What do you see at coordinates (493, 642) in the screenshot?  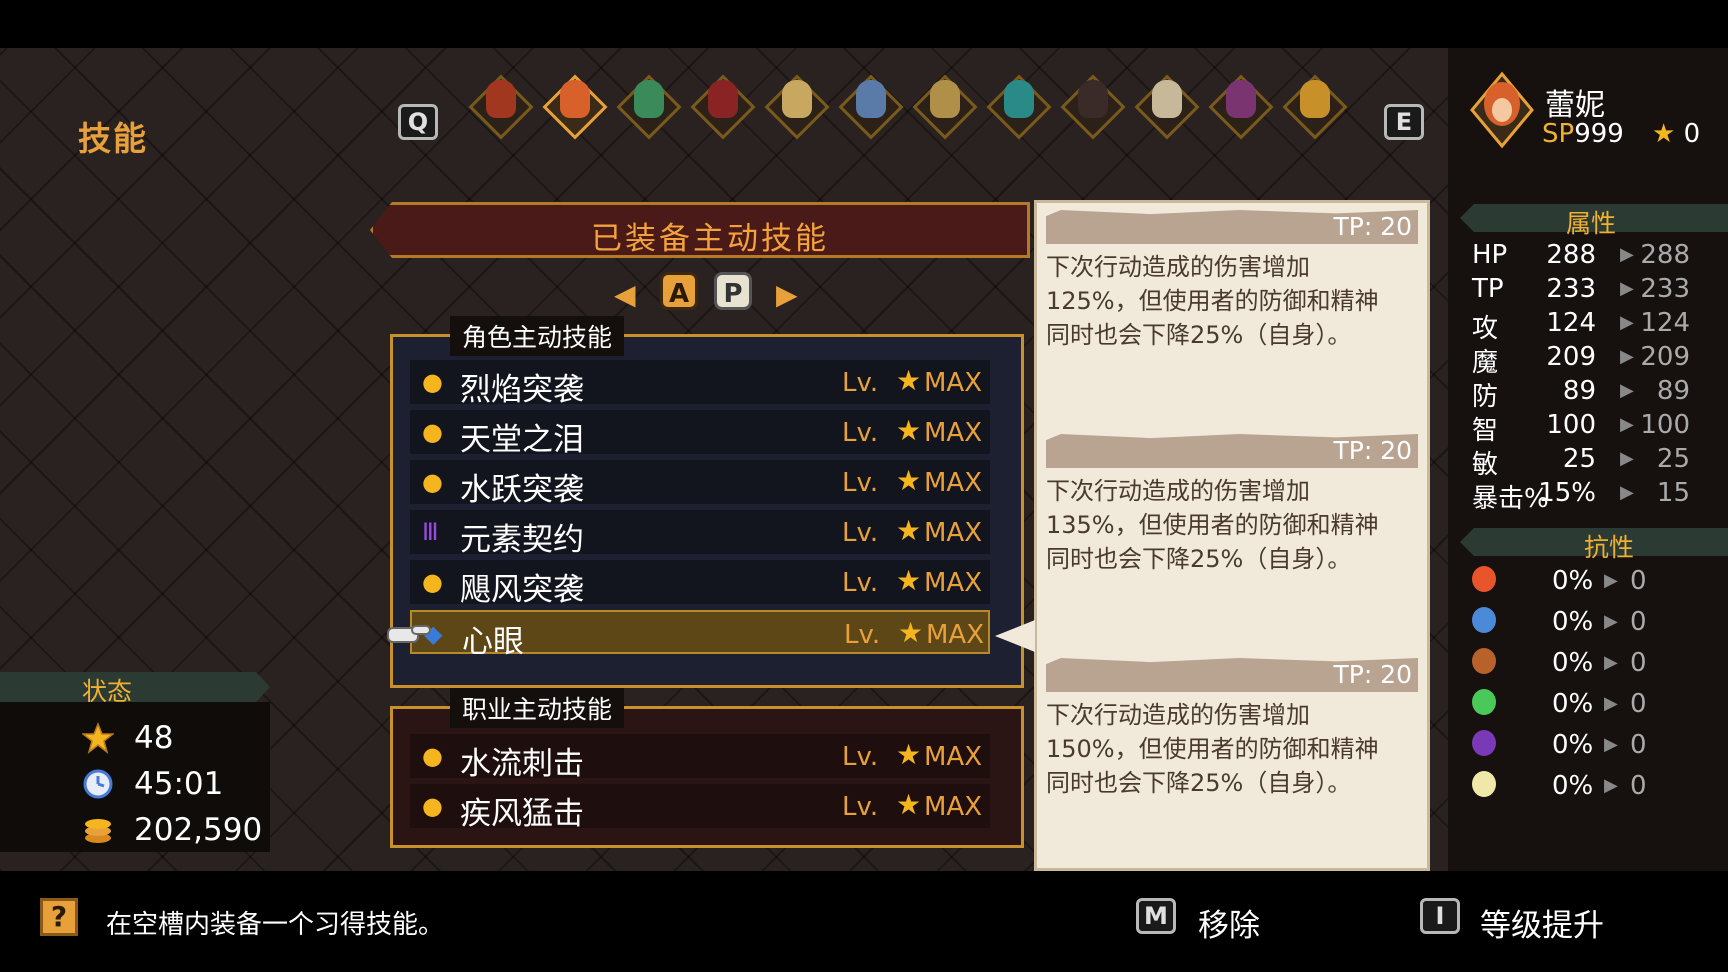 I see `skill-name: 心眼` at bounding box center [493, 642].